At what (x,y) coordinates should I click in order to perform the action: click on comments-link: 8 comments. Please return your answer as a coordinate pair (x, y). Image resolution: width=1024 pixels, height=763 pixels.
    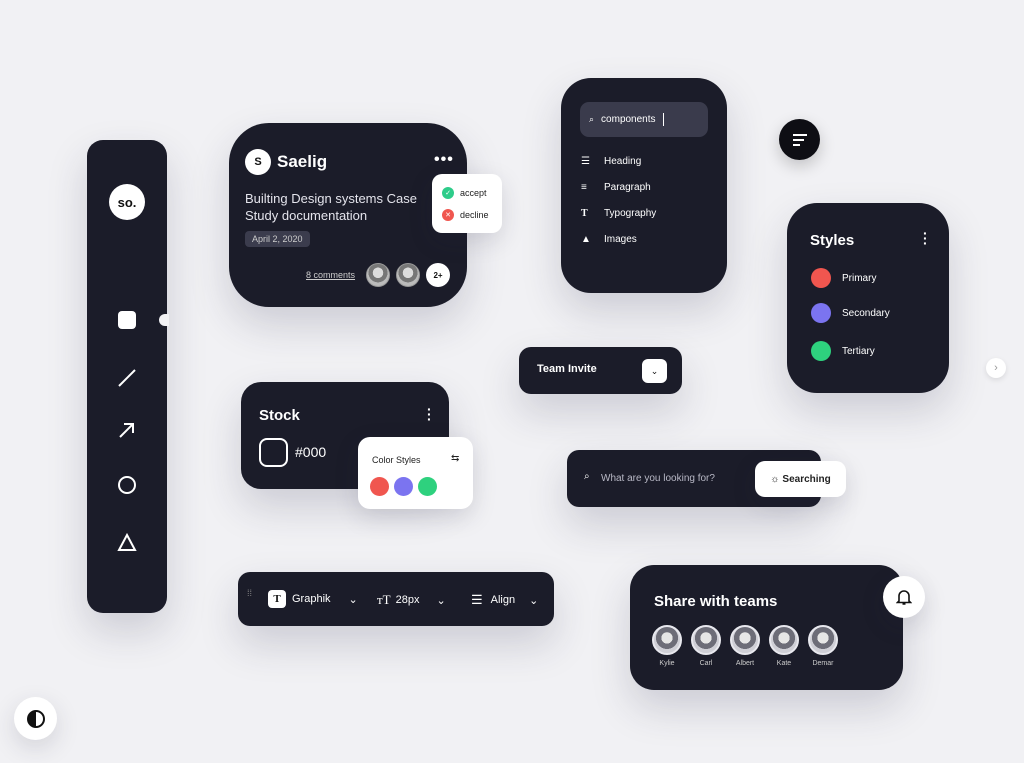
    Looking at the image, I should click on (330, 275).